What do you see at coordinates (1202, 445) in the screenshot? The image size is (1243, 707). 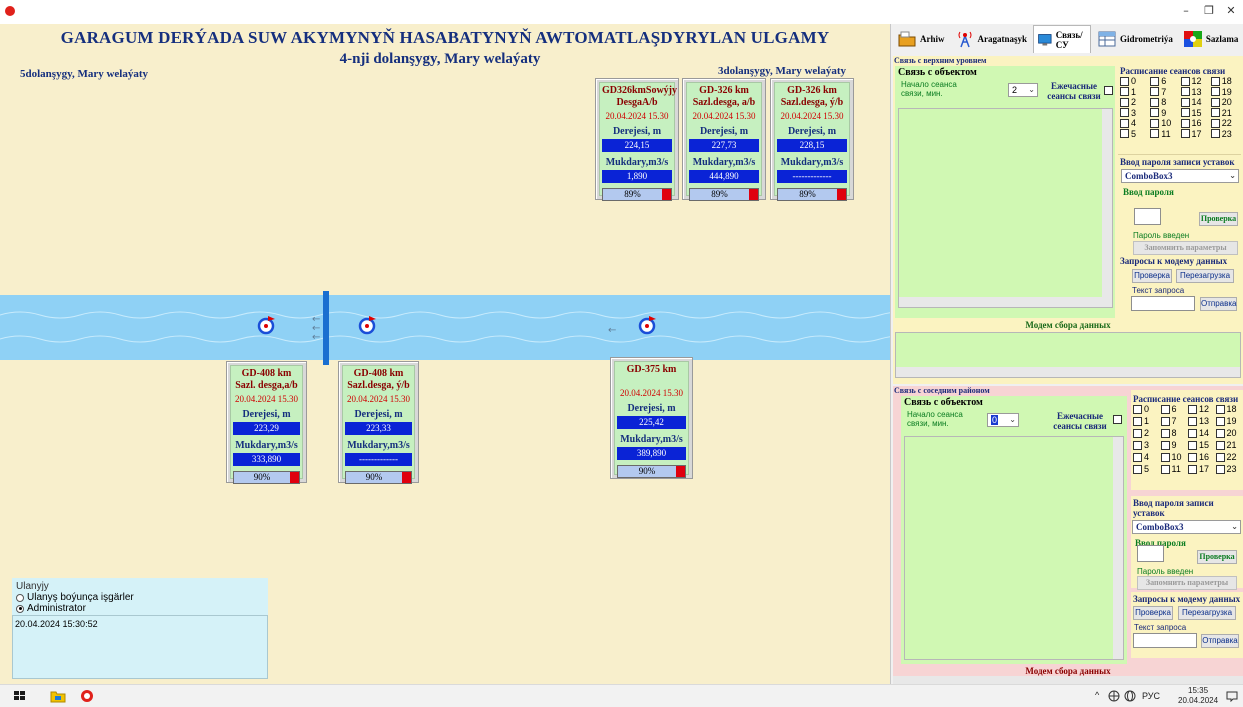 I see `schedule-hour-15: 15` at bounding box center [1202, 445].